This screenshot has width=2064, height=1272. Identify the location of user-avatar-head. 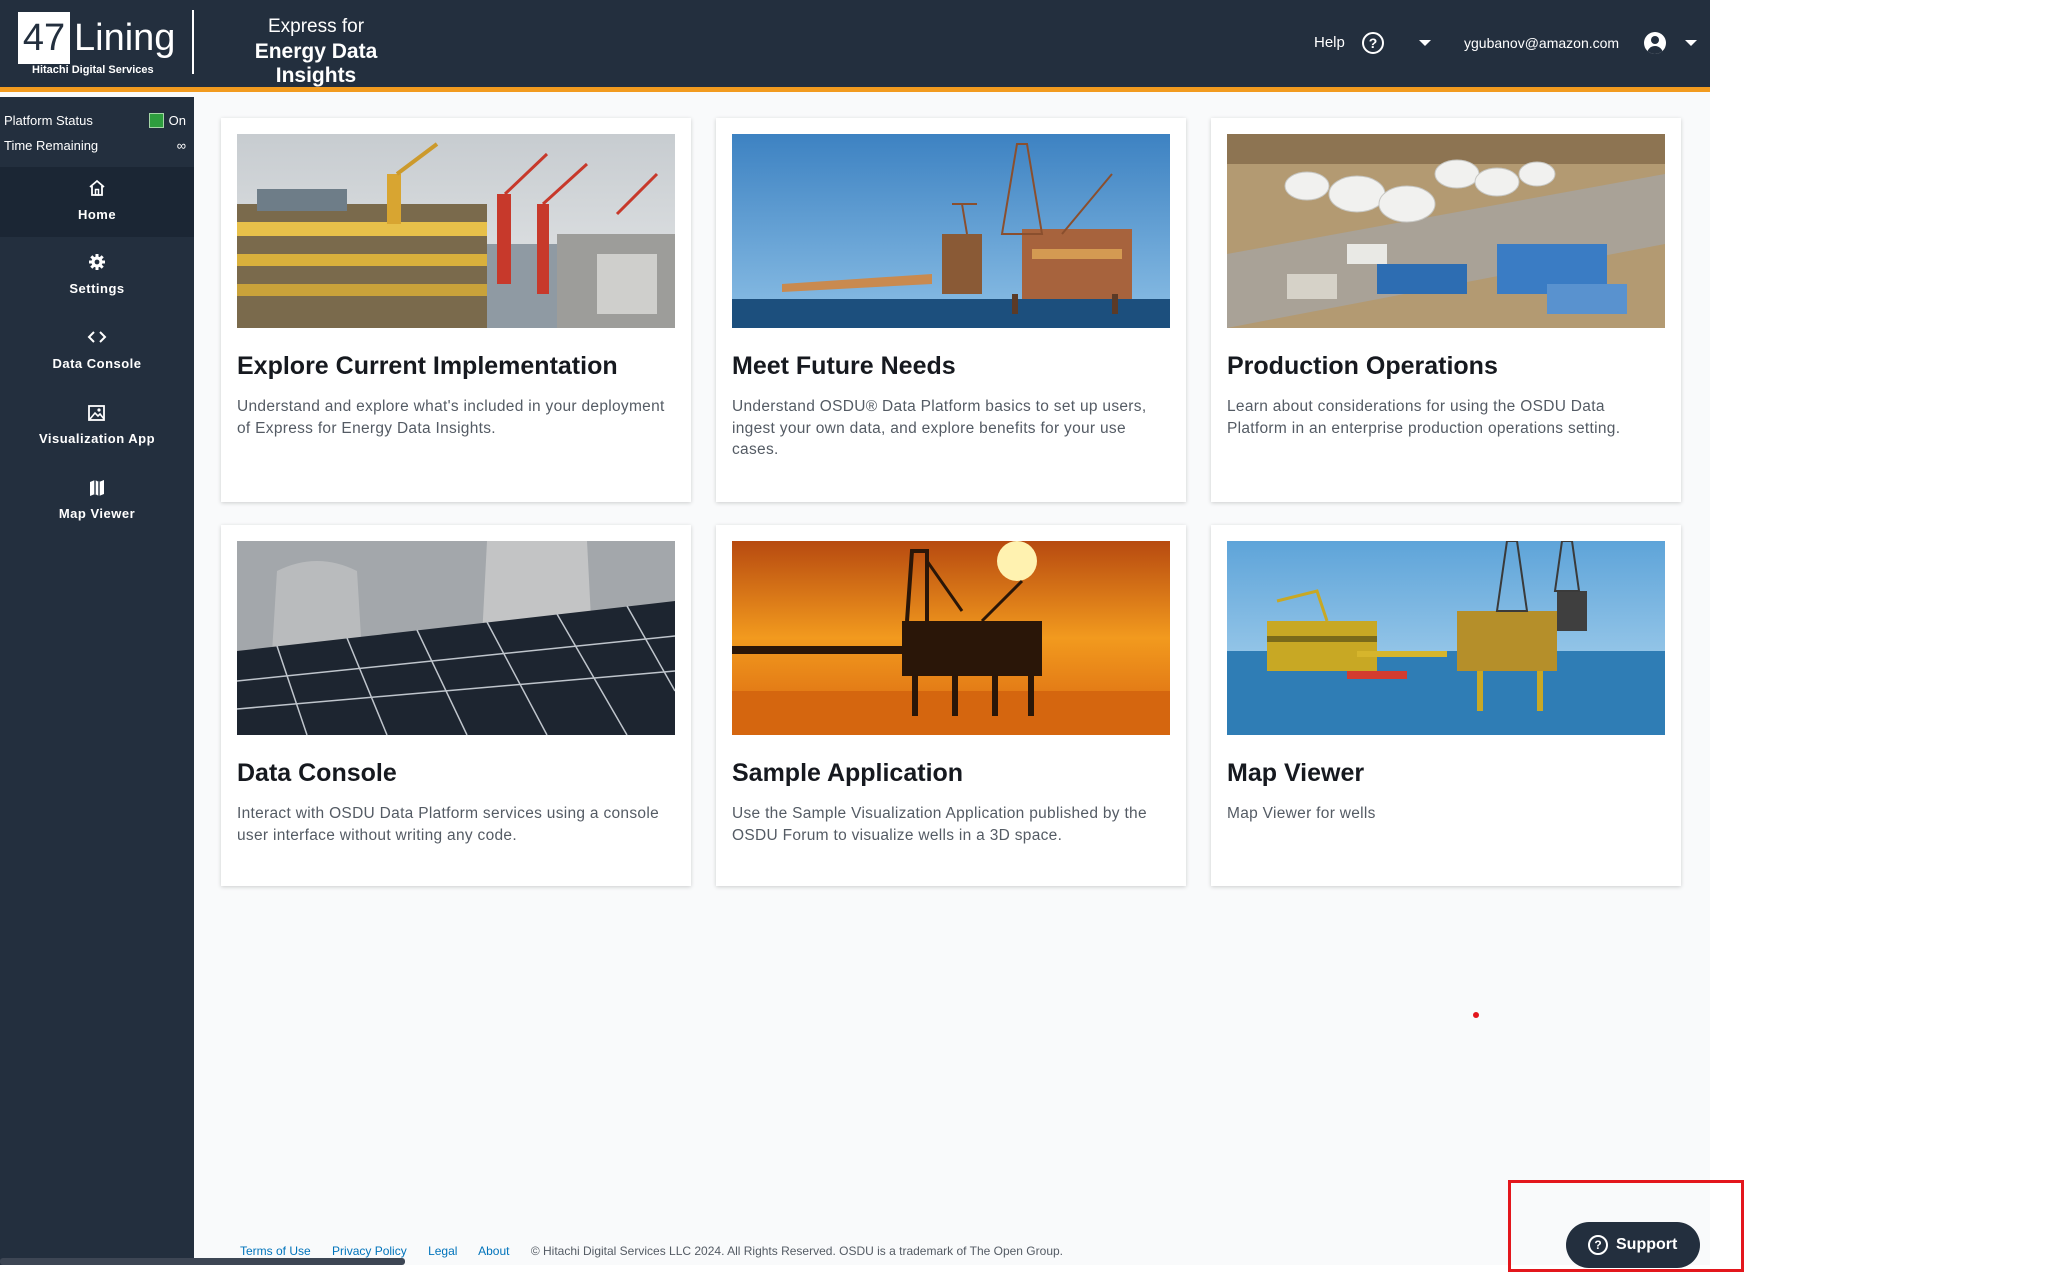
(1655, 40).